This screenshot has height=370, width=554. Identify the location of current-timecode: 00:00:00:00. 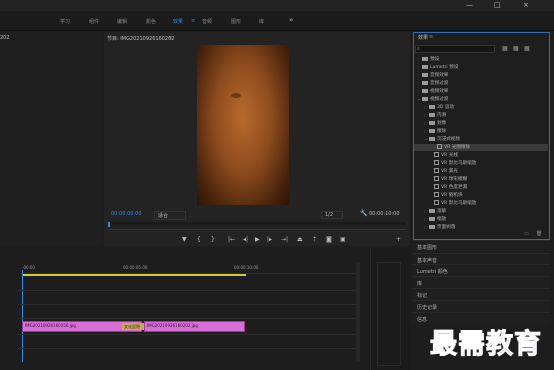
(126, 214).